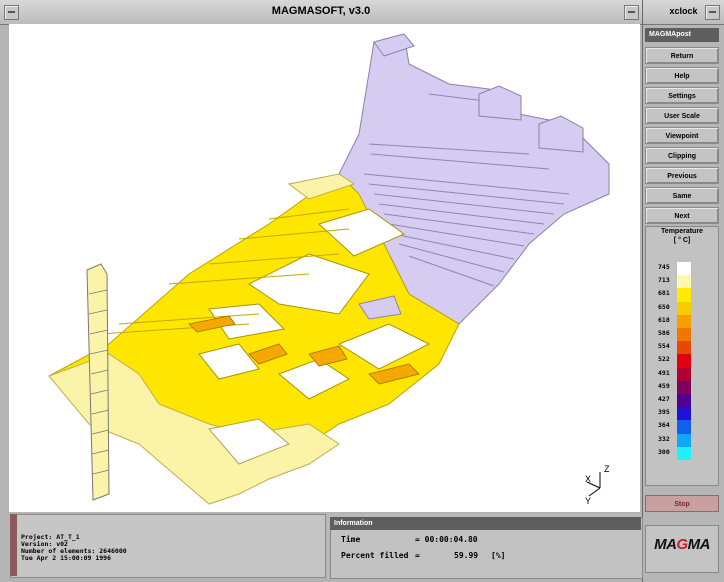  Describe the element at coordinates (664, 399) in the screenshot. I see `legend-value: 427` at that location.